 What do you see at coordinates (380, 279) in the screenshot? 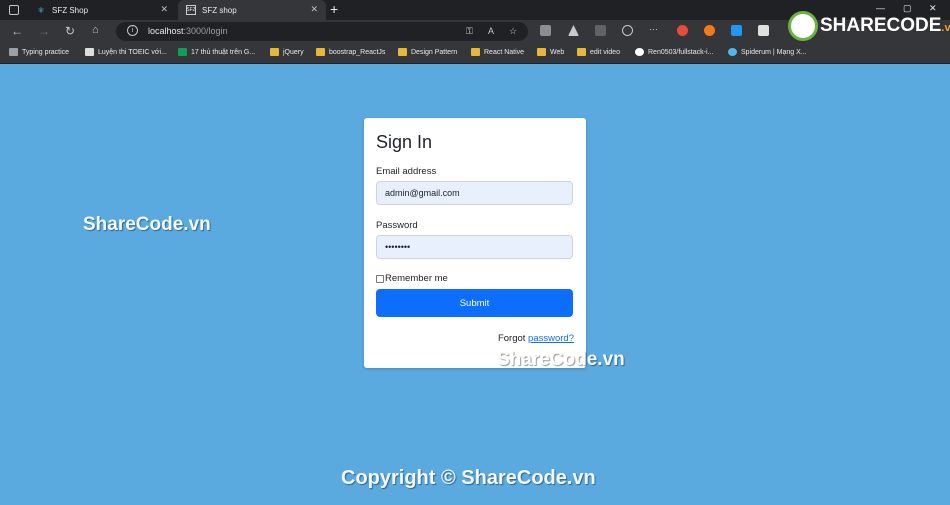
I see `remember-me-checkbox` at bounding box center [380, 279].